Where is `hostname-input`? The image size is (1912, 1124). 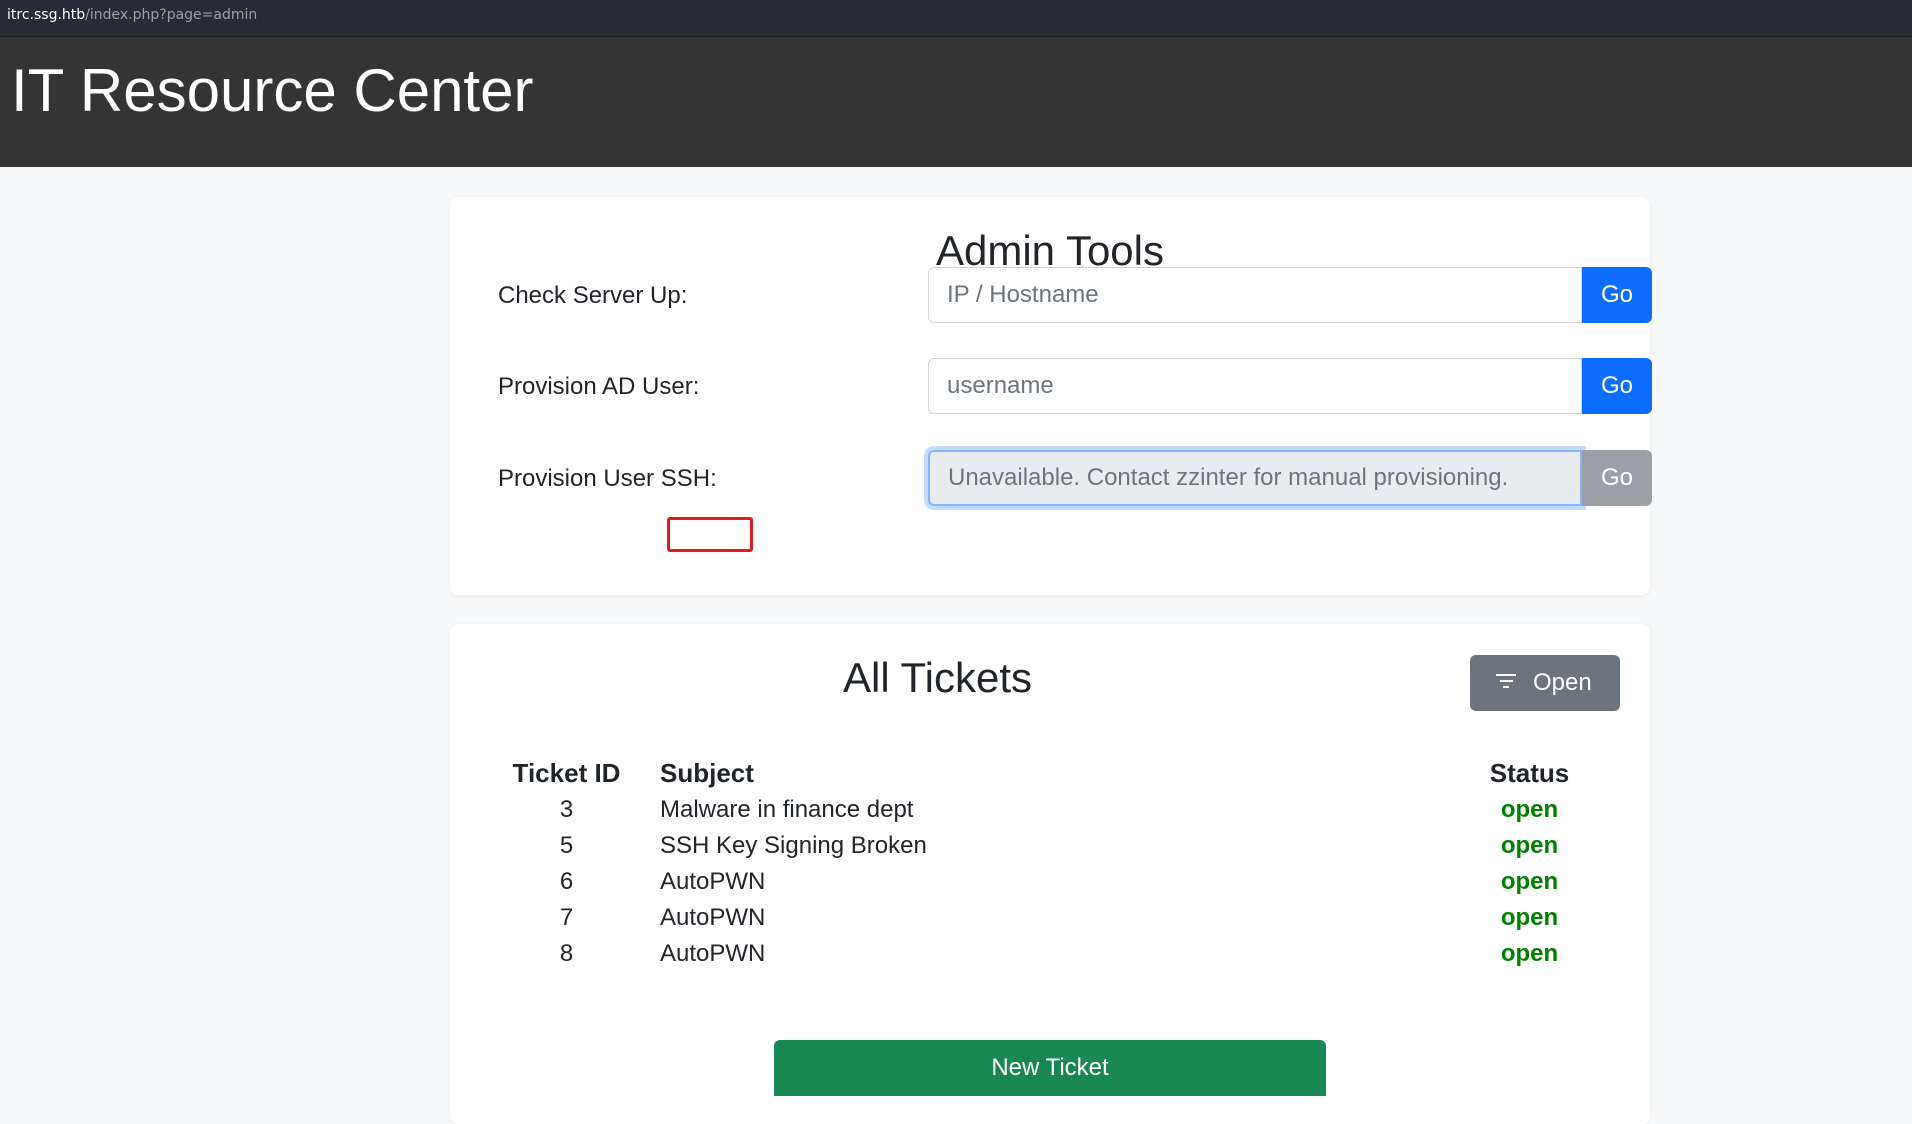
hostname-input is located at coordinates (1255, 295).